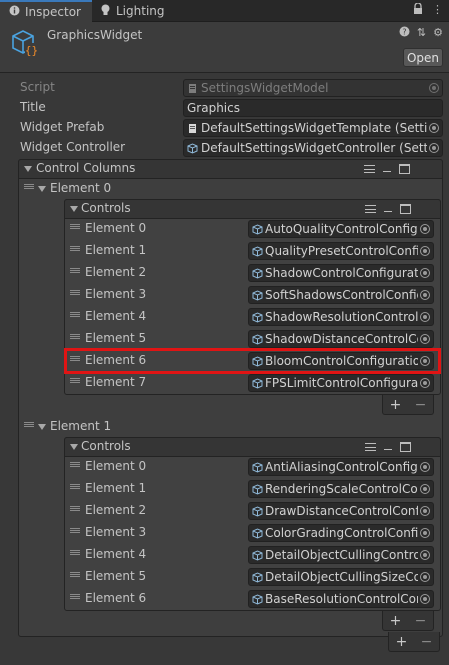  What do you see at coordinates (437, 10) in the screenshot?
I see `more-menu-icon: ⋮` at bounding box center [437, 10].